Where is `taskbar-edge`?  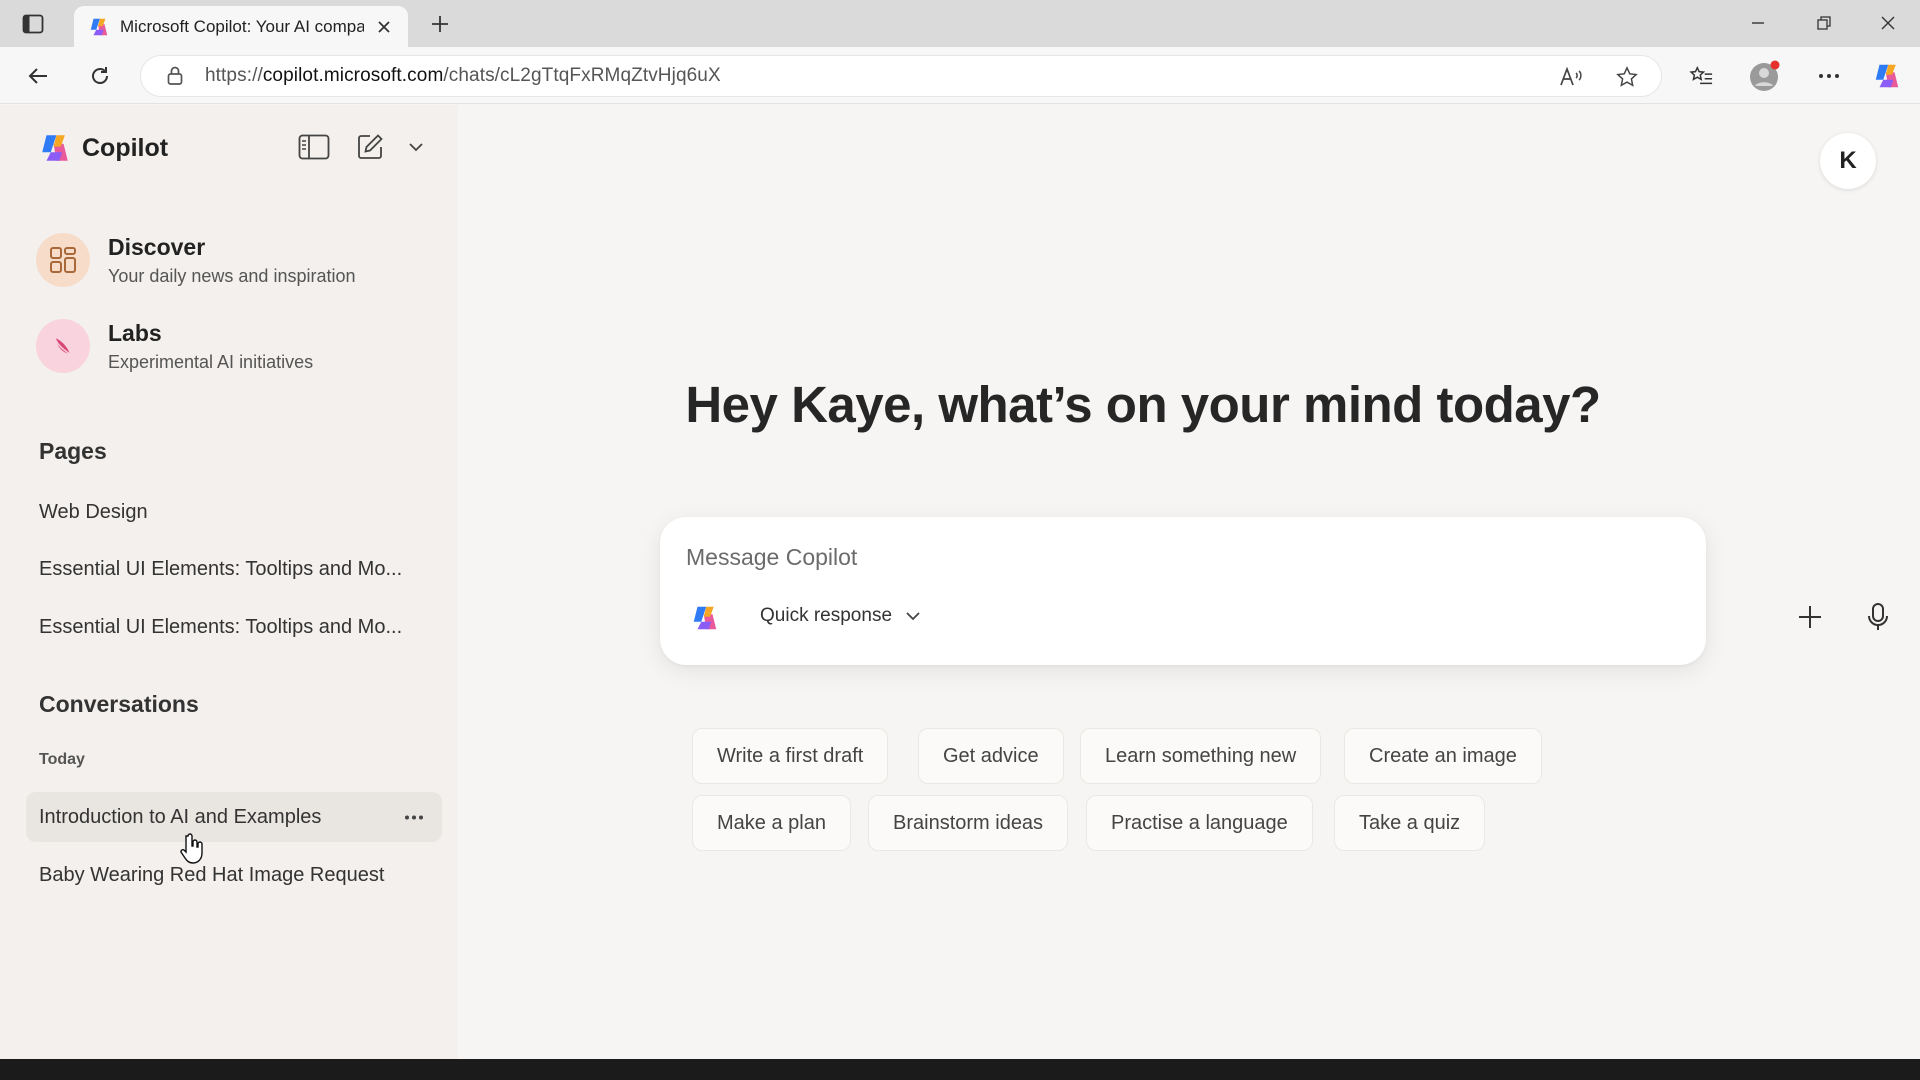
taskbar-edge is located at coordinates (960, 1069).